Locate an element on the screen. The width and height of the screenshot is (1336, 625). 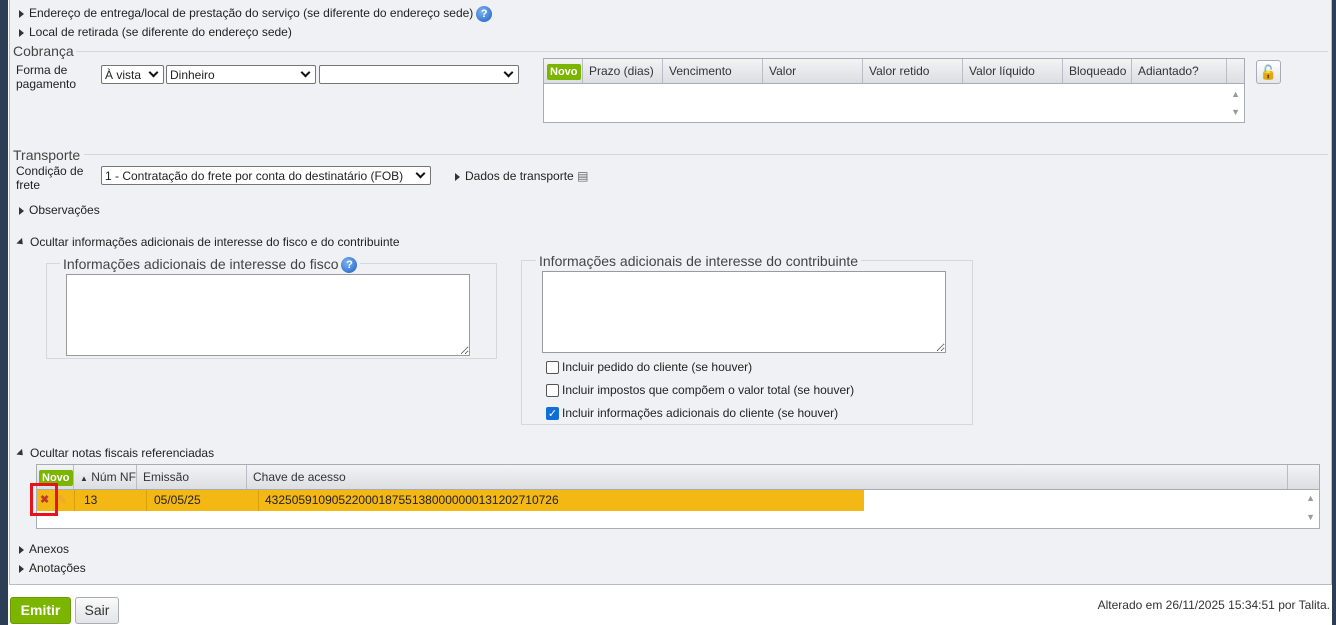
toggle-label: Dados de transporte is located at coordinates (519, 176).